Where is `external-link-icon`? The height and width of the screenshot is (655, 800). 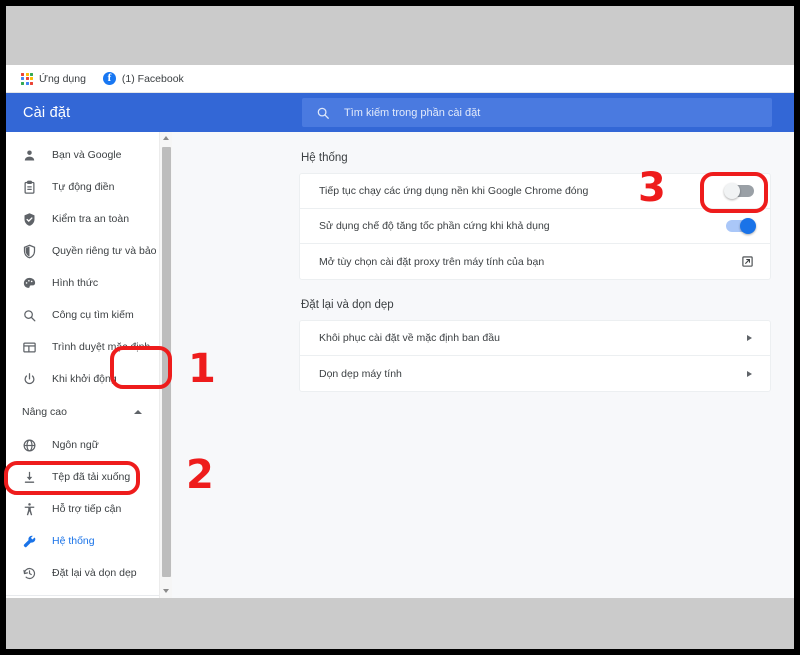
external-link-icon is located at coordinates (747, 261).